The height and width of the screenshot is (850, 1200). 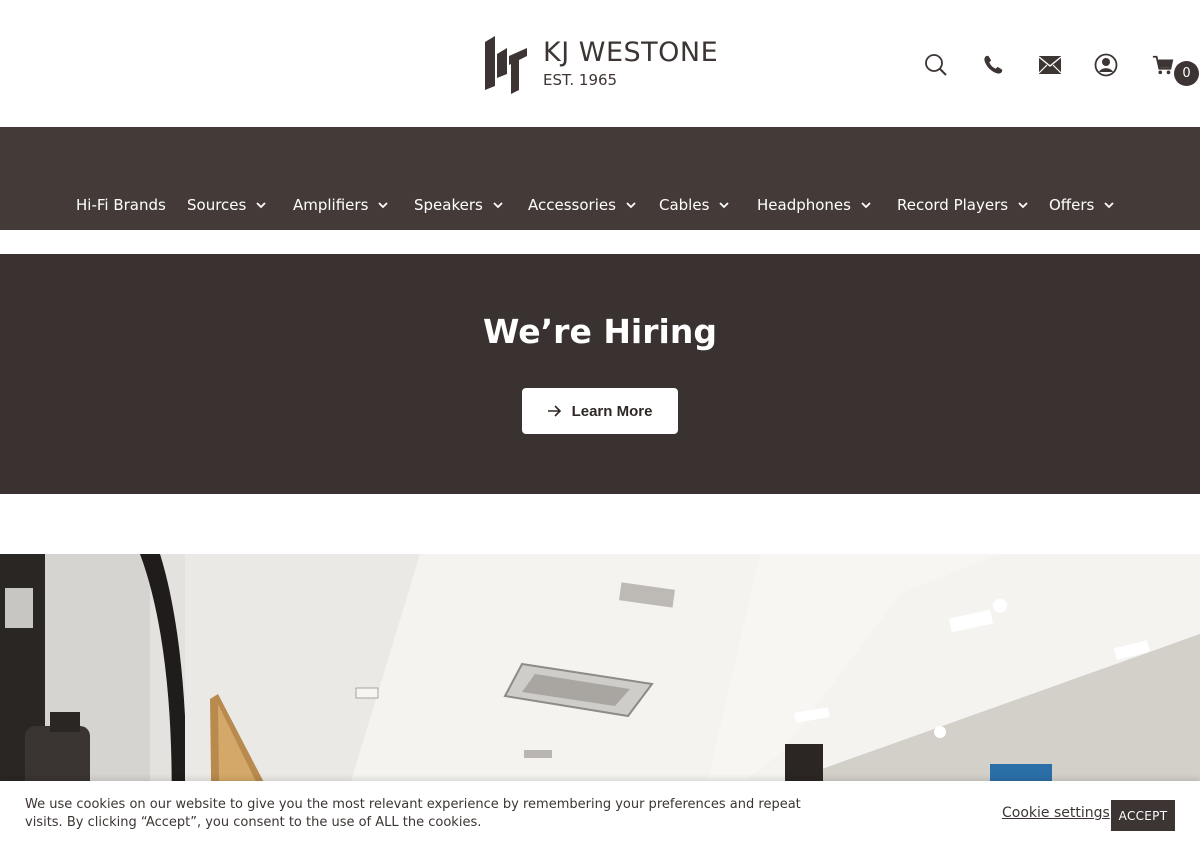 I want to click on nav-item-record-players: Record Players, so click(x=962, y=205).